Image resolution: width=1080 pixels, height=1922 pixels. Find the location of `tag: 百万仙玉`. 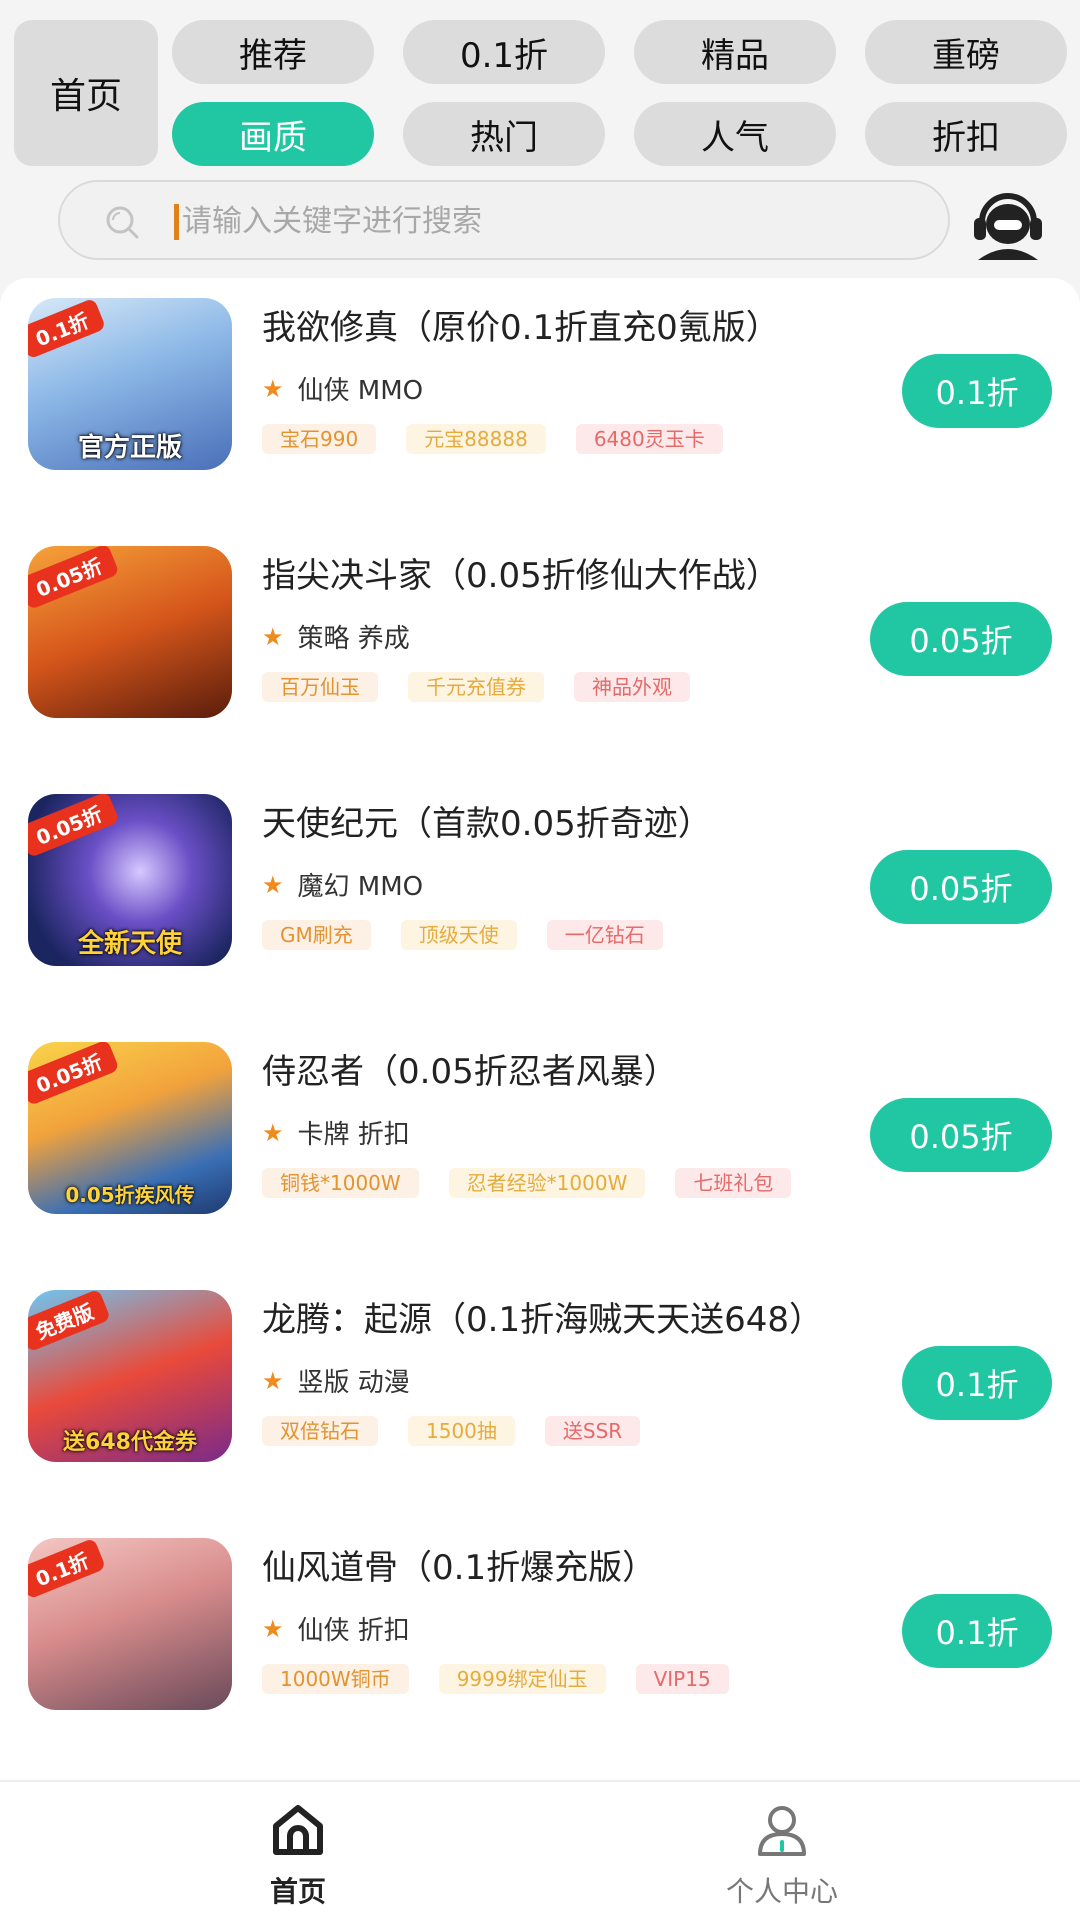

tag: 百万仙玉 is located at coordinates (320, 687).